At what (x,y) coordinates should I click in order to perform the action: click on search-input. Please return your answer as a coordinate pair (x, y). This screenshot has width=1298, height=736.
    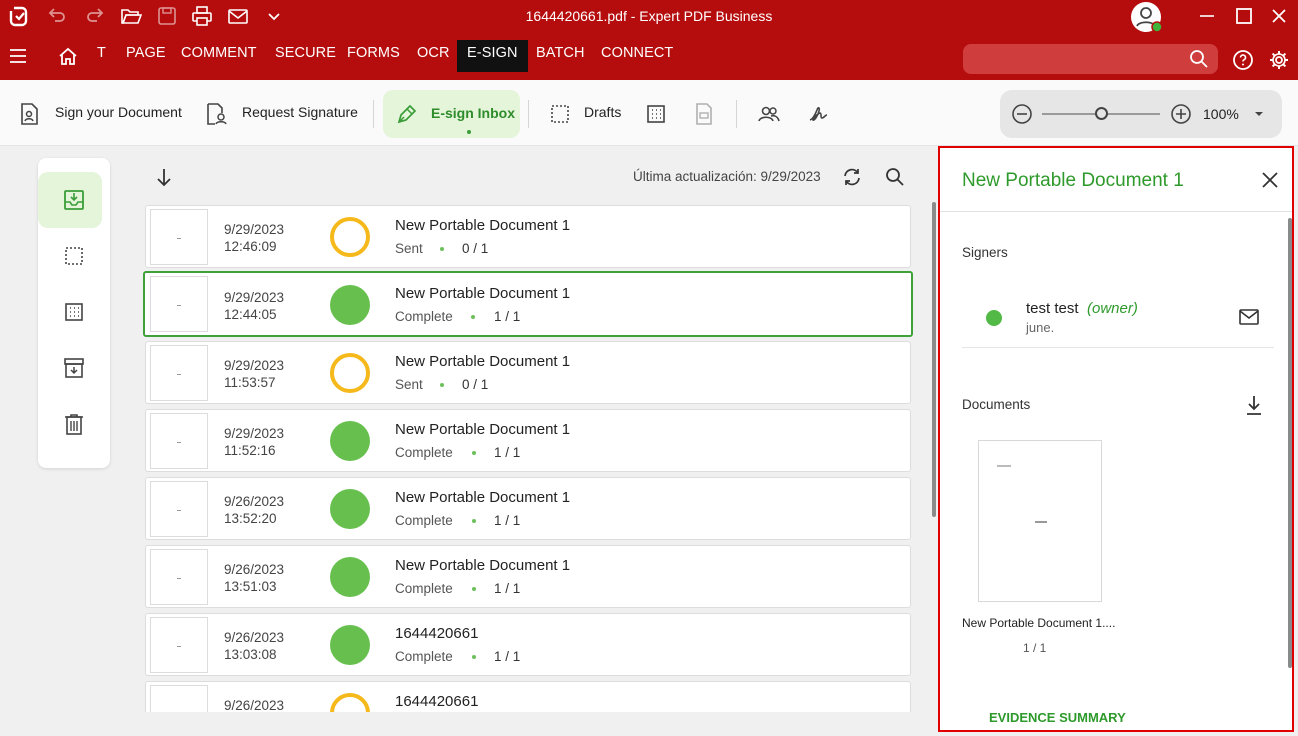
    Looking at the image, I should click on (1090, 59).